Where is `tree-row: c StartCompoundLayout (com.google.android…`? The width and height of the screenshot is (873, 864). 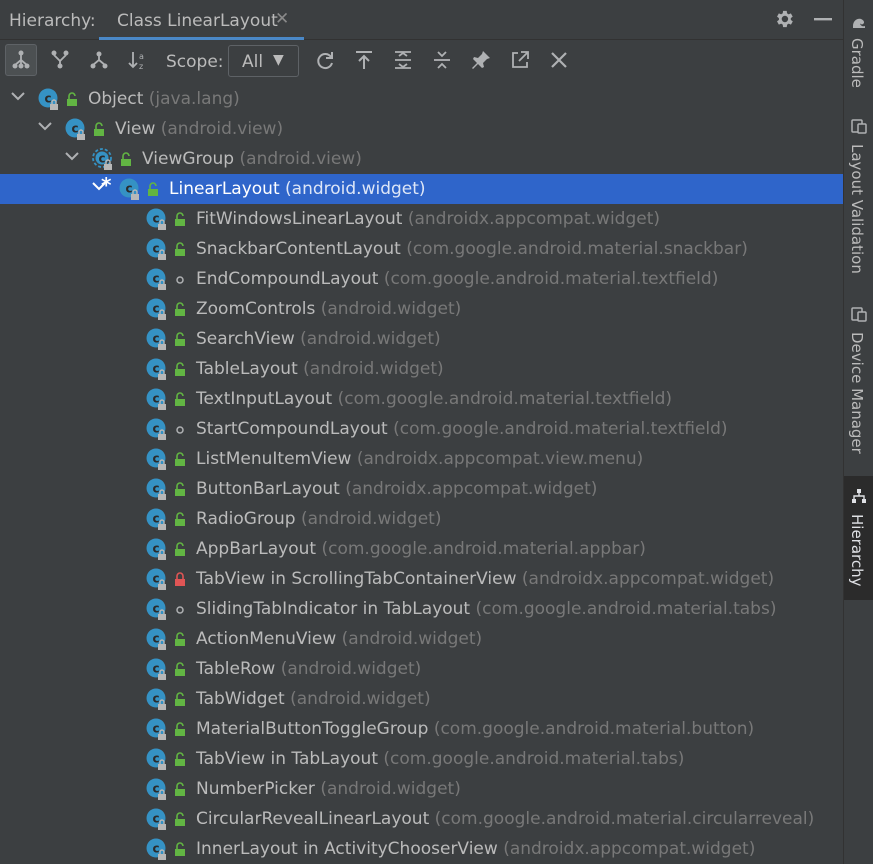
tree-row: c StartCompoundLayout (com.google.android… is located at coordinates (421, 429).